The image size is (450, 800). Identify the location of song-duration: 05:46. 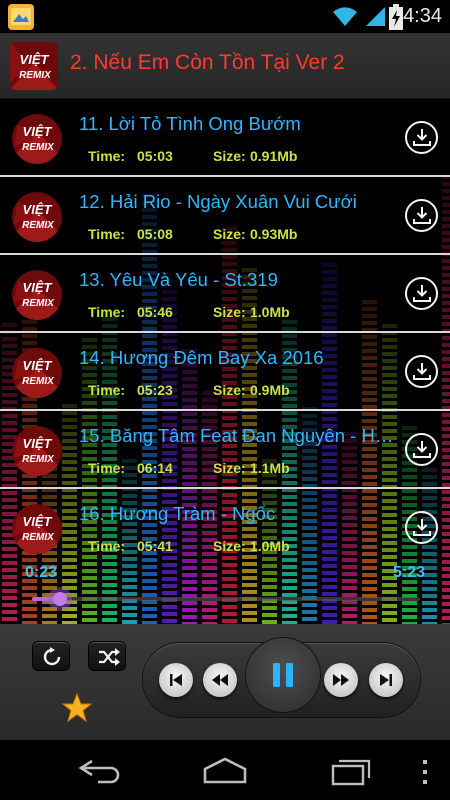
(155, 312).